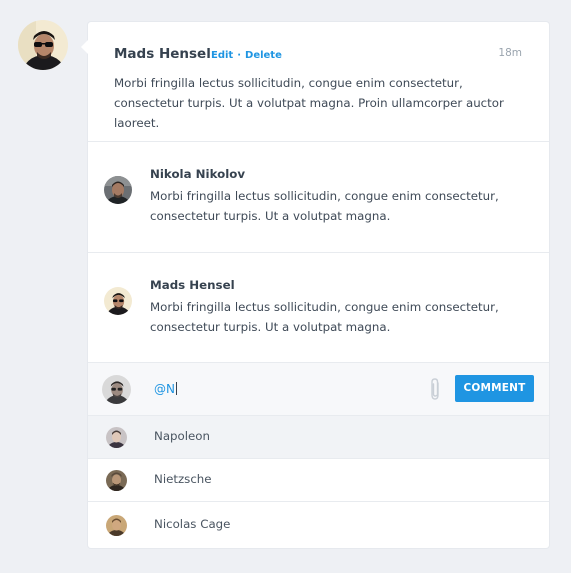  Describe the element at coordinates (192, 524) in the screenshot. I see `suggestion-name: Nicolas Cage` at that location.